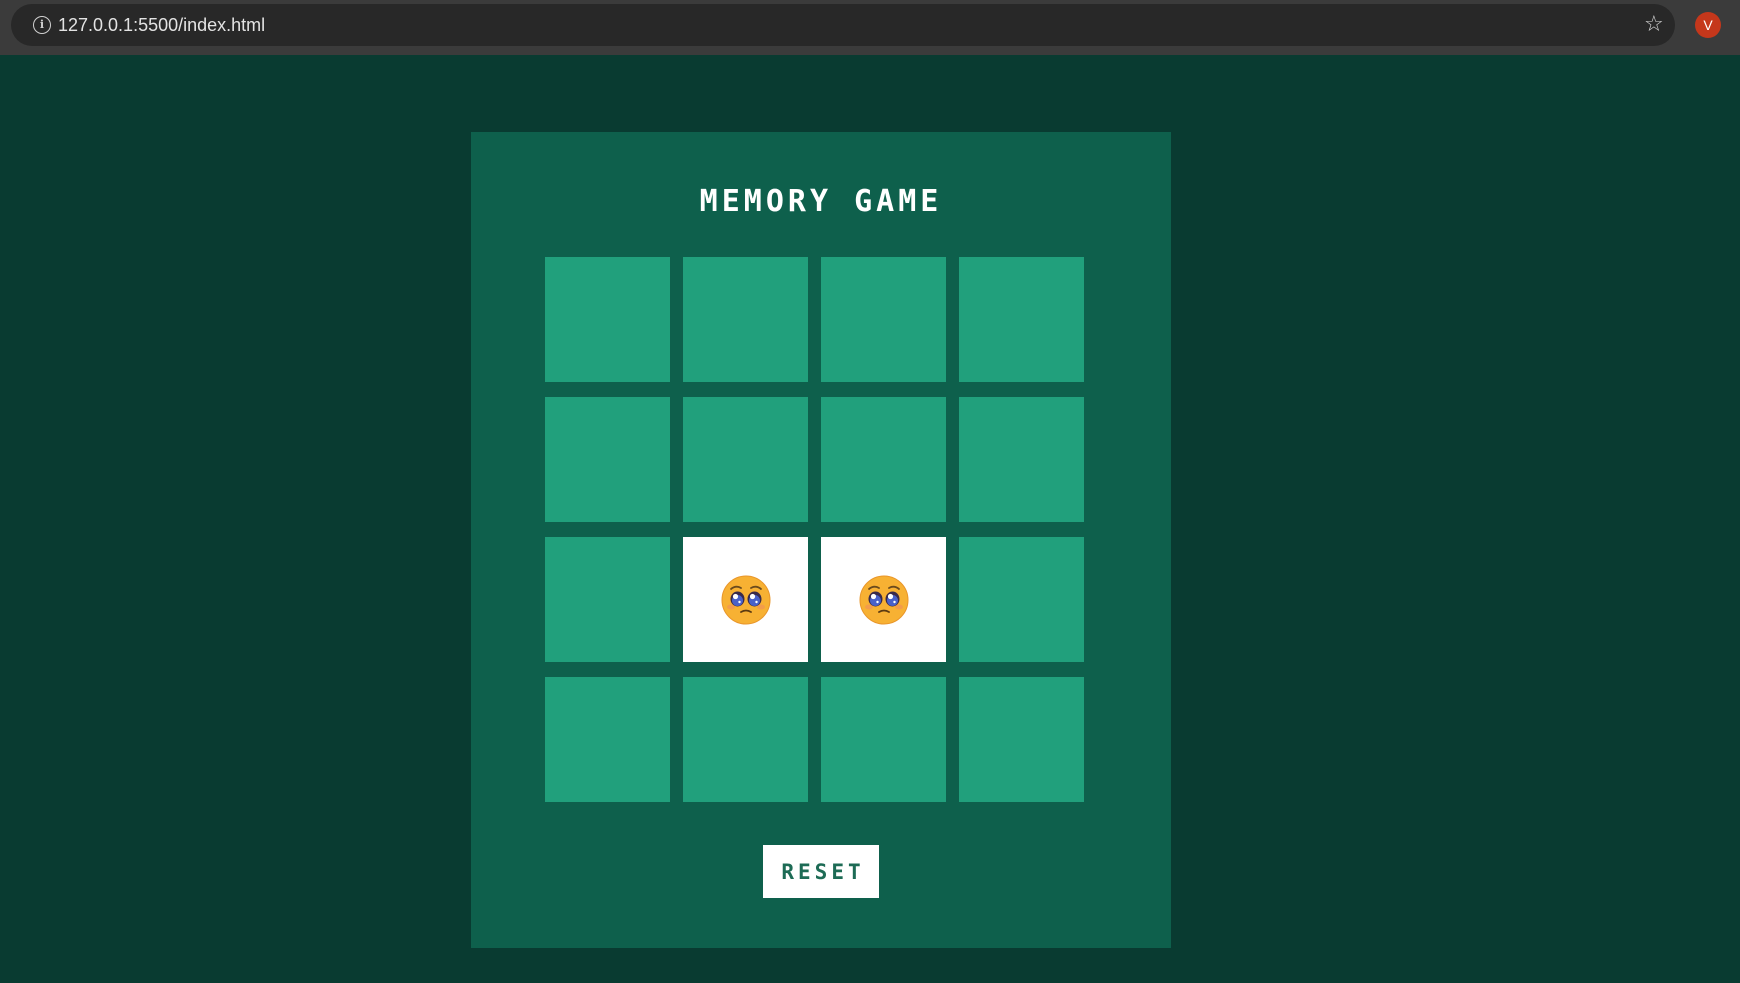 The width and height of the screenshot is (1740, 983). I want to click on profile-avatar: V, so click(1708, 25).